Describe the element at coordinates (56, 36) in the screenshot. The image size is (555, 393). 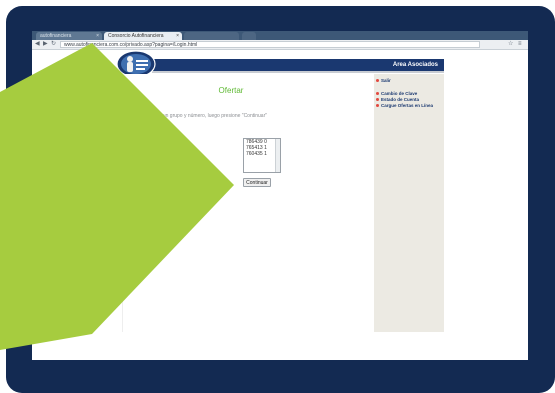
I see `tab-label: autofinanciera` at that location.